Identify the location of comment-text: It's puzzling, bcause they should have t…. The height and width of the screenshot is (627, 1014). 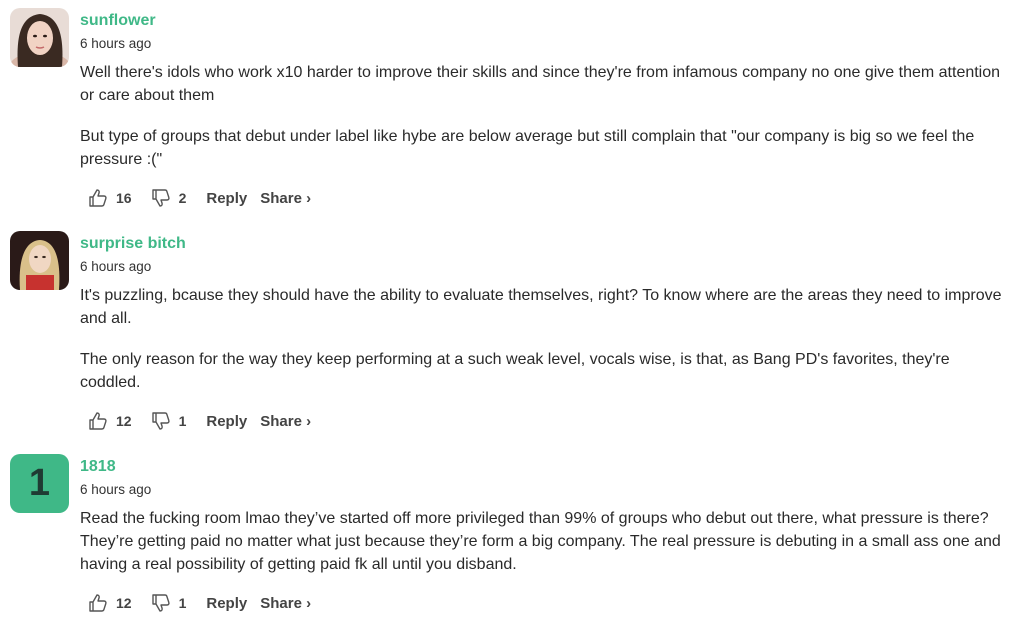
(541, 307).